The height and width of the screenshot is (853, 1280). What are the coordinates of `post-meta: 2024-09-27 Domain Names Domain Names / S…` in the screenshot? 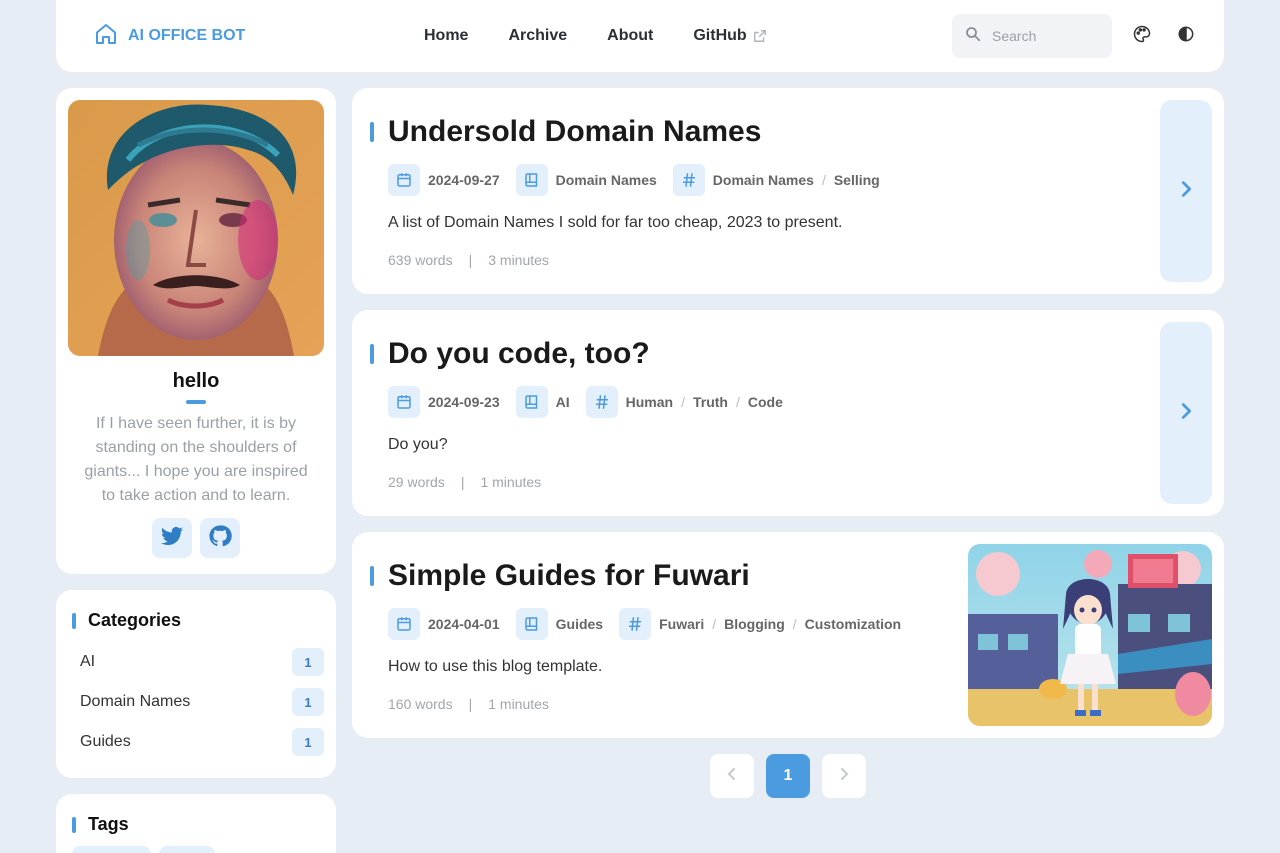 It's located at (642, 180).